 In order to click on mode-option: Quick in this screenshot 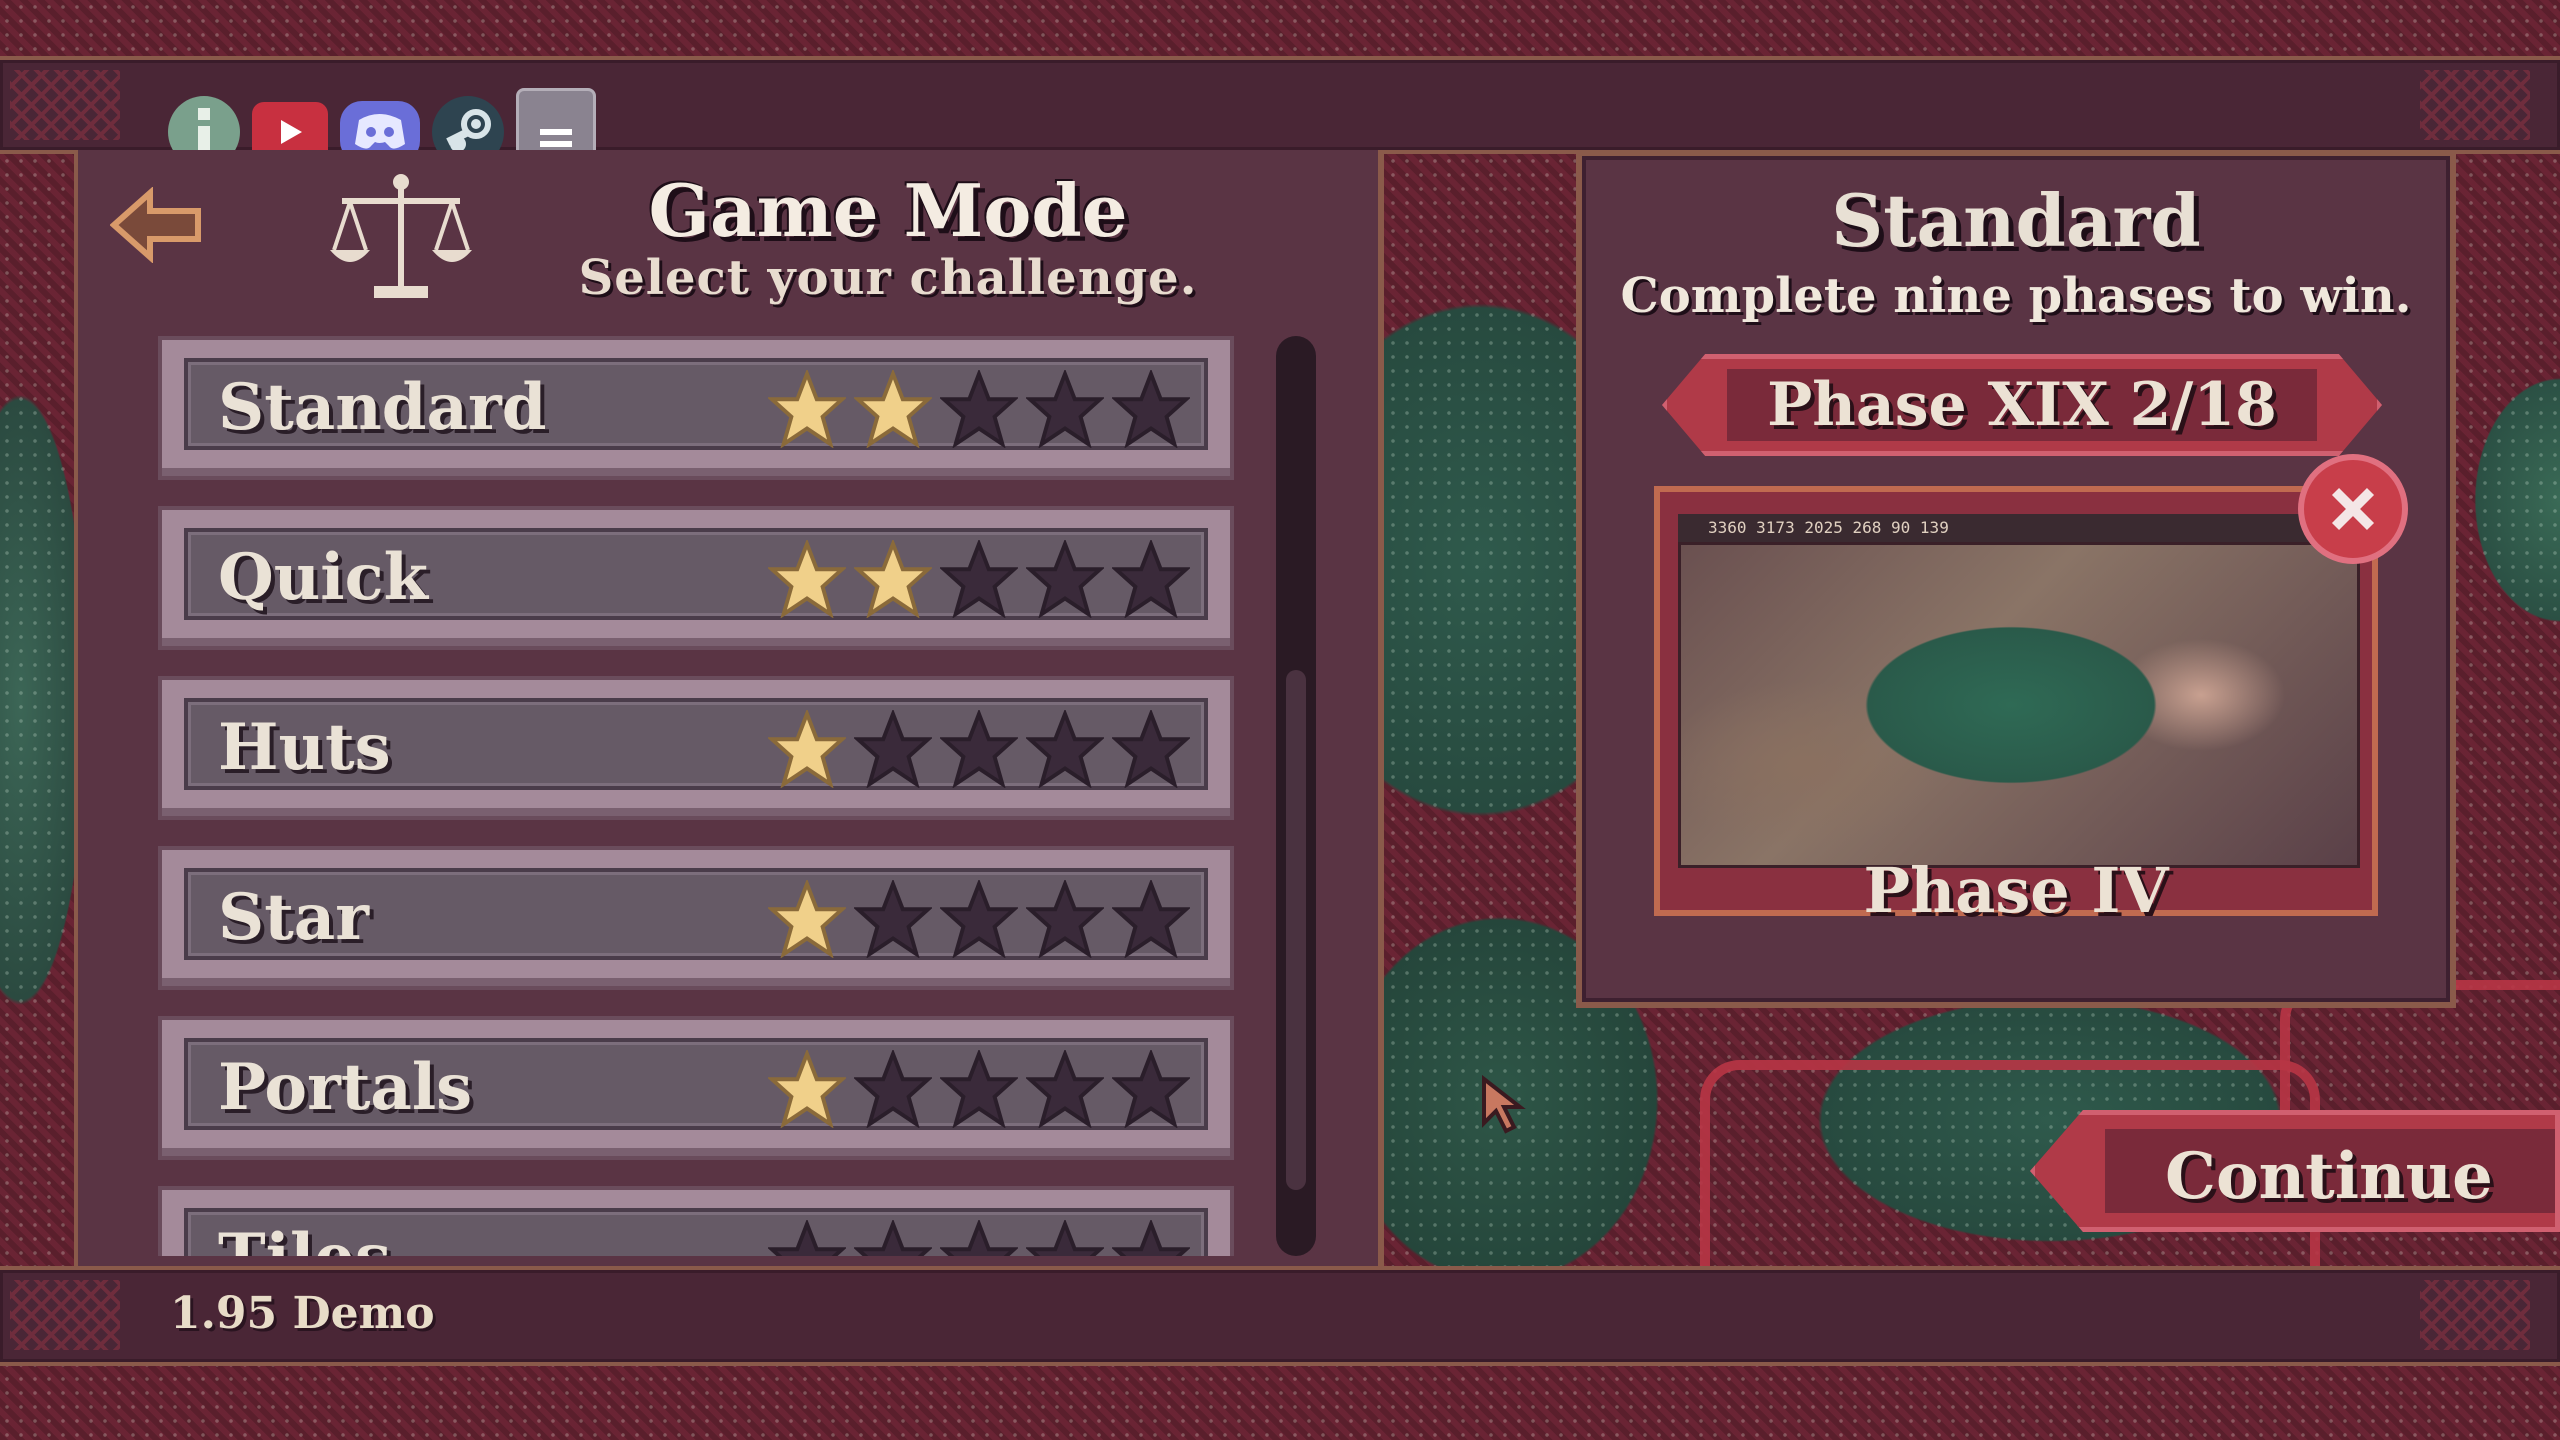, I will do `click(696, 578)`.